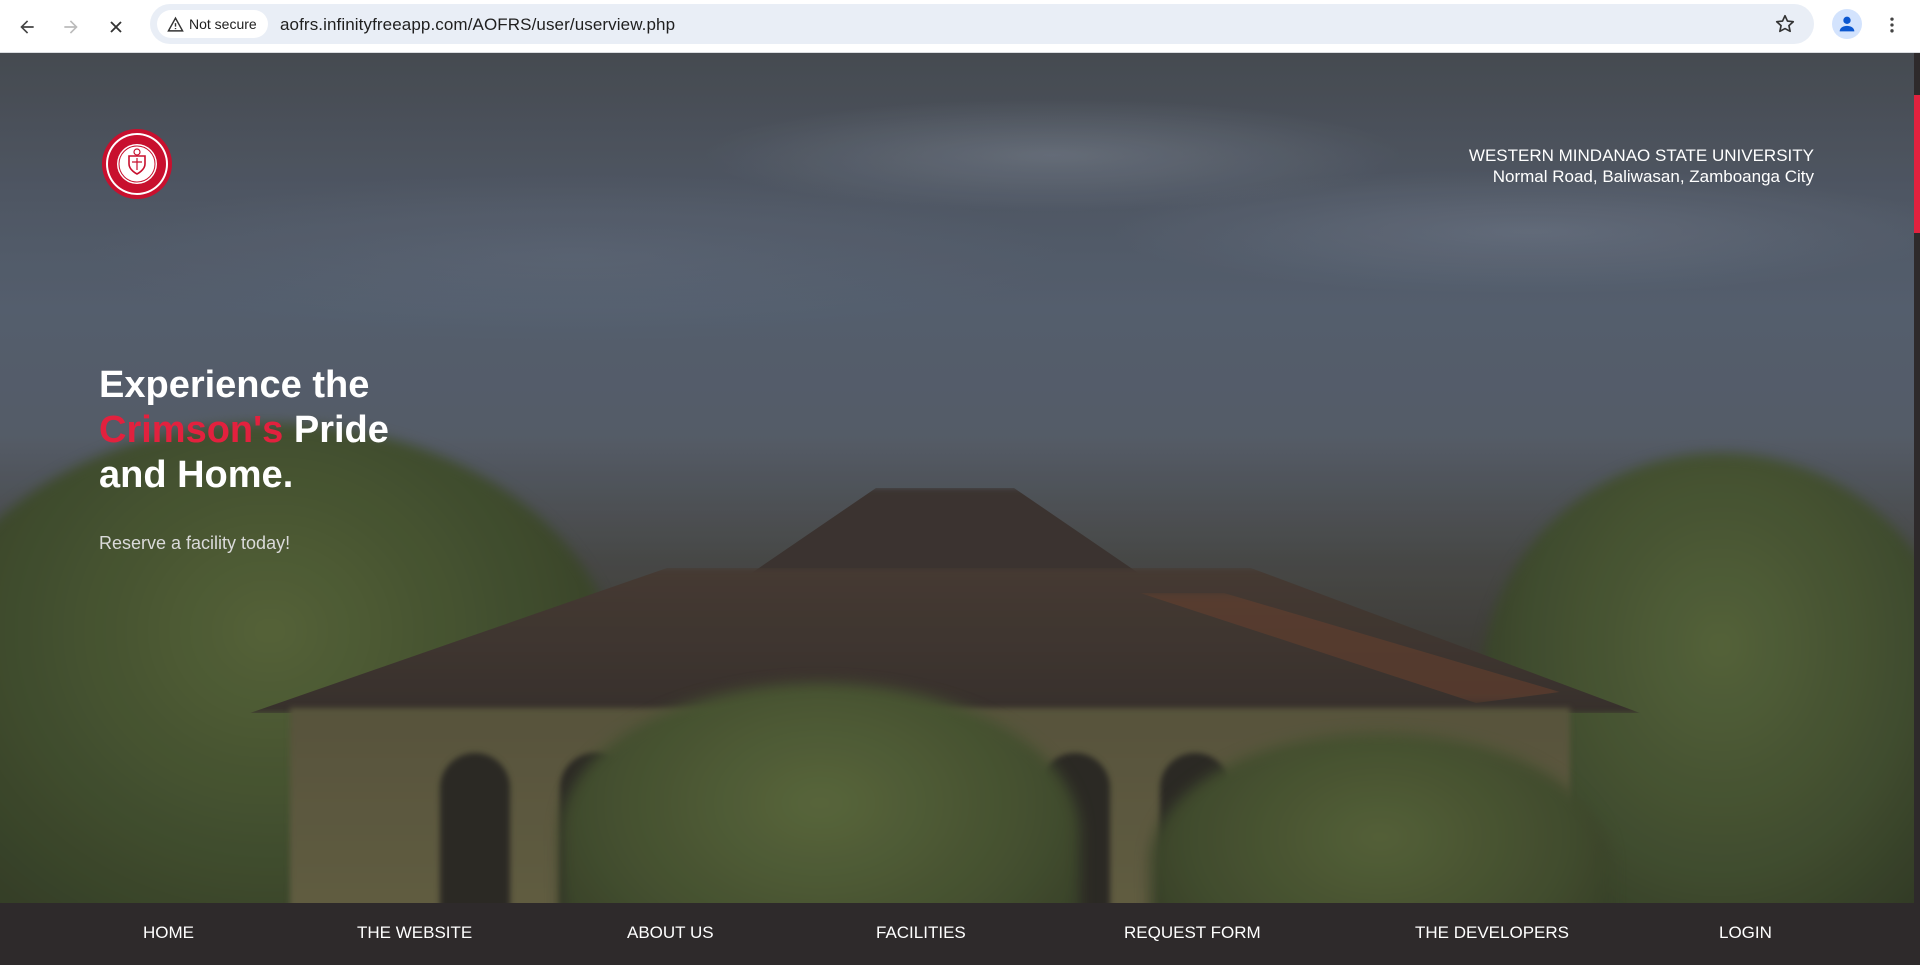  I want to click on nav-home: HOME, so click(168, 933).